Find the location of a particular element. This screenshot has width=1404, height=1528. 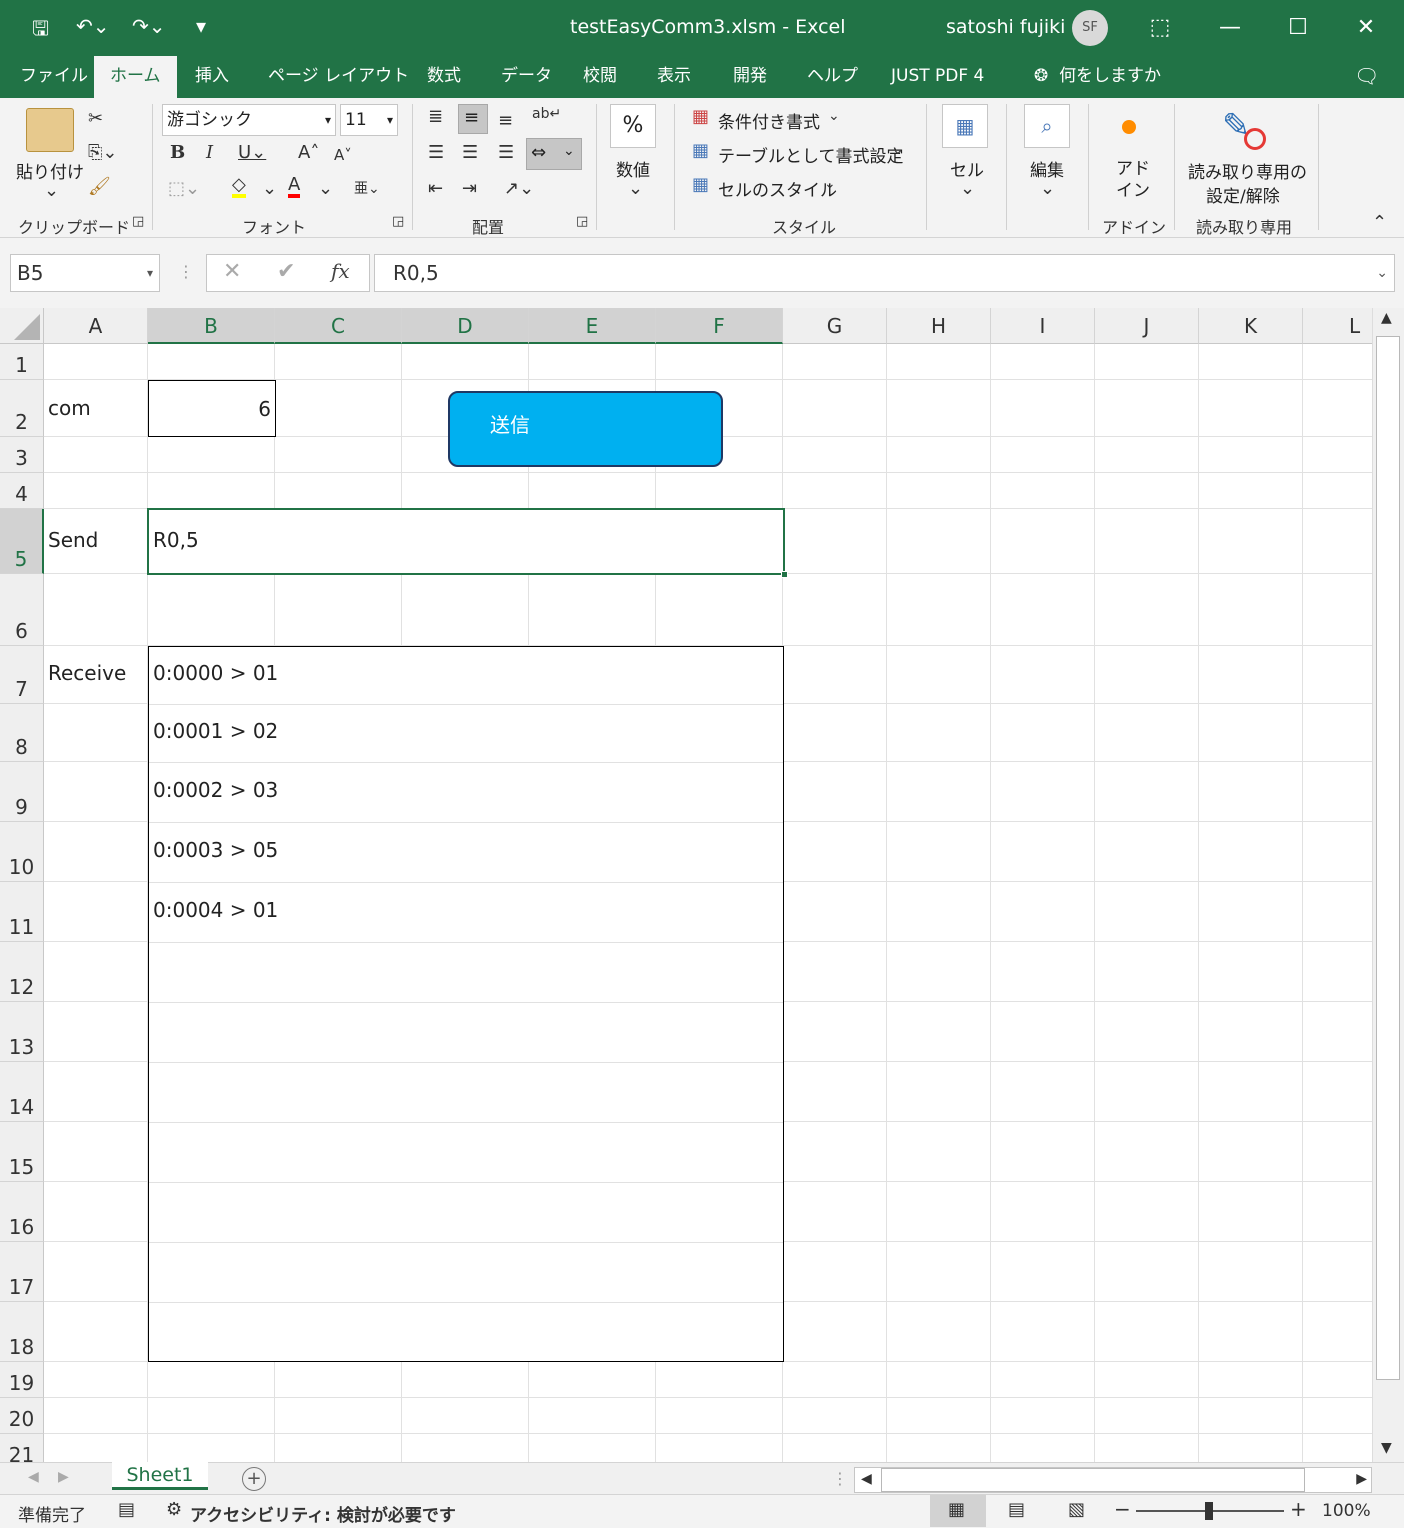

column-header-a: A is located at coordinates (96, 326).